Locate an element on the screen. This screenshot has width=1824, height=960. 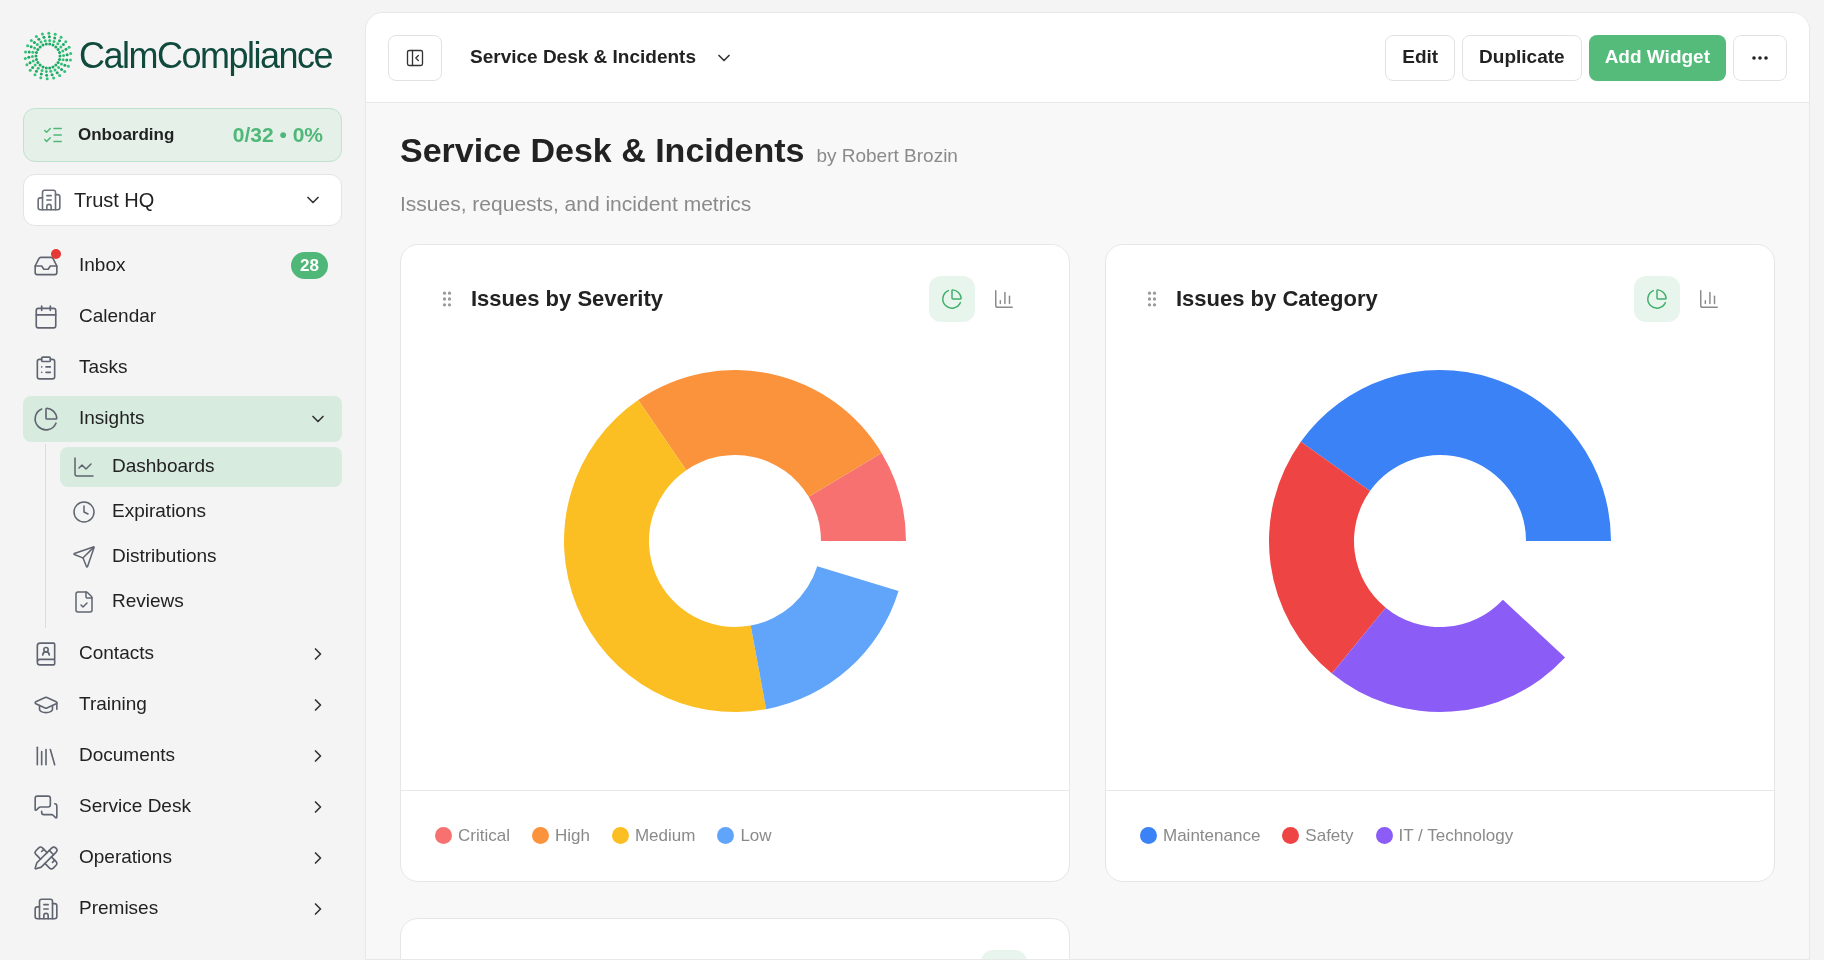
legend-label: Medium is located at coordinates (665, 835).